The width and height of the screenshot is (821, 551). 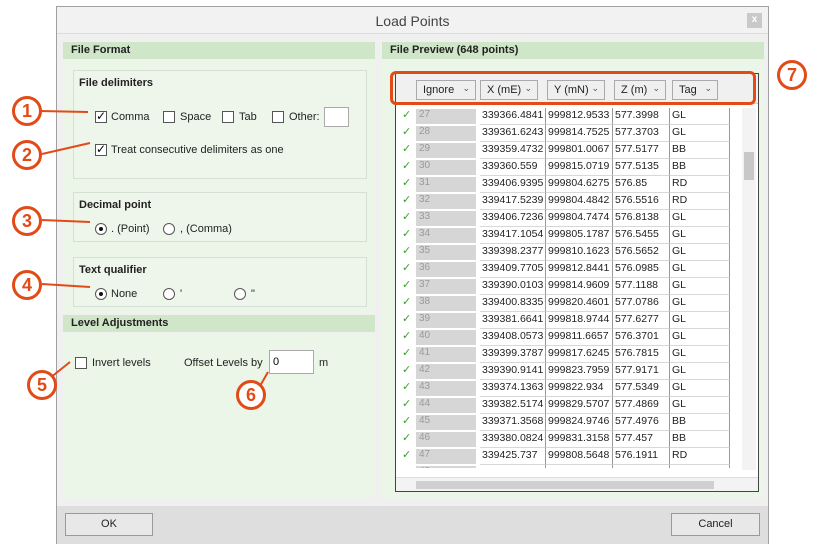 I want to click on table-cell: 577.457, so click(x=641, y=439).